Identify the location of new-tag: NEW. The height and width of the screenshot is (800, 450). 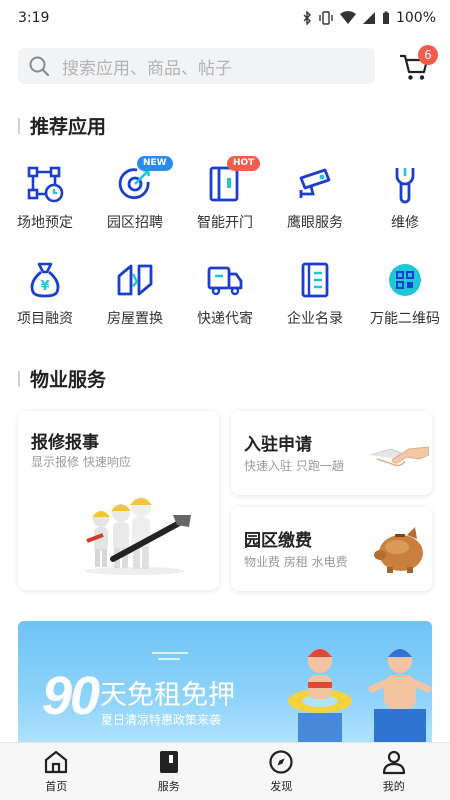
(155, 163).